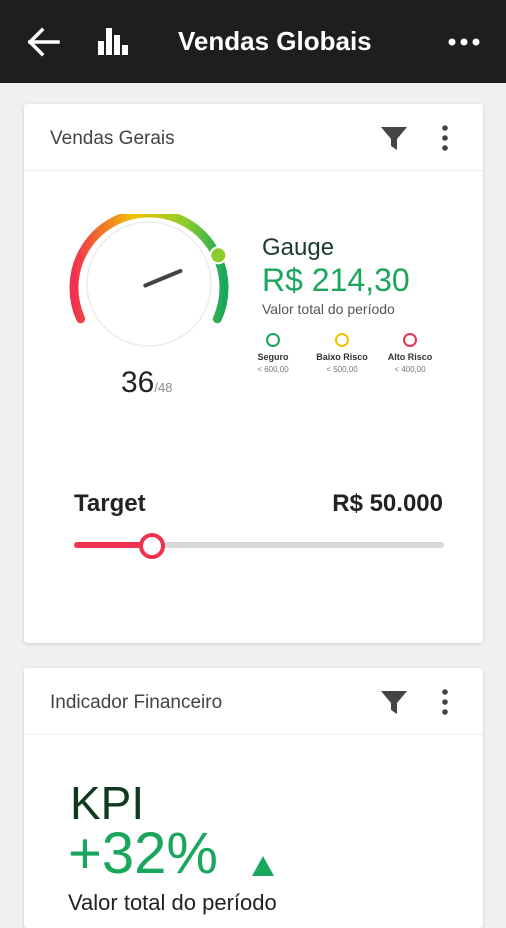 This screenshot has width=506, height=928. Describe the element at coordinates (263, 866) in the screenshot. I see `trend-up-icon` at that location.